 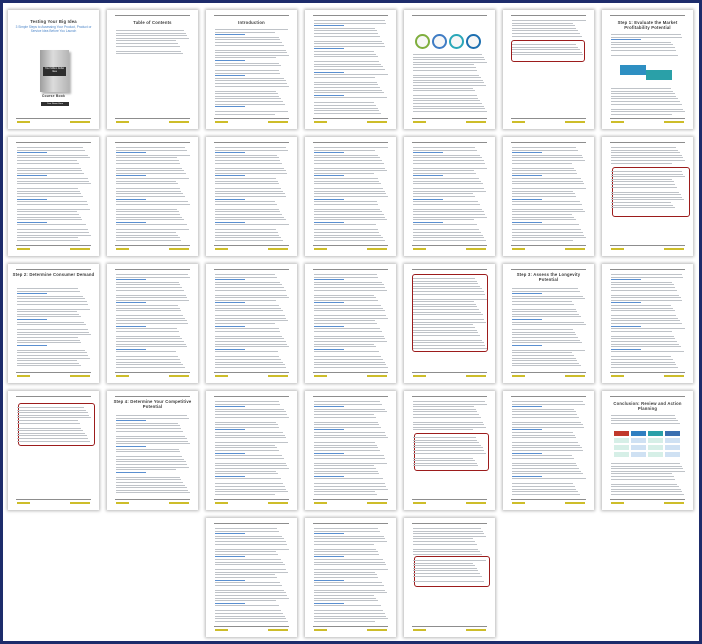 I want to click on course-label: Course Book, so click(x=53, y=96).